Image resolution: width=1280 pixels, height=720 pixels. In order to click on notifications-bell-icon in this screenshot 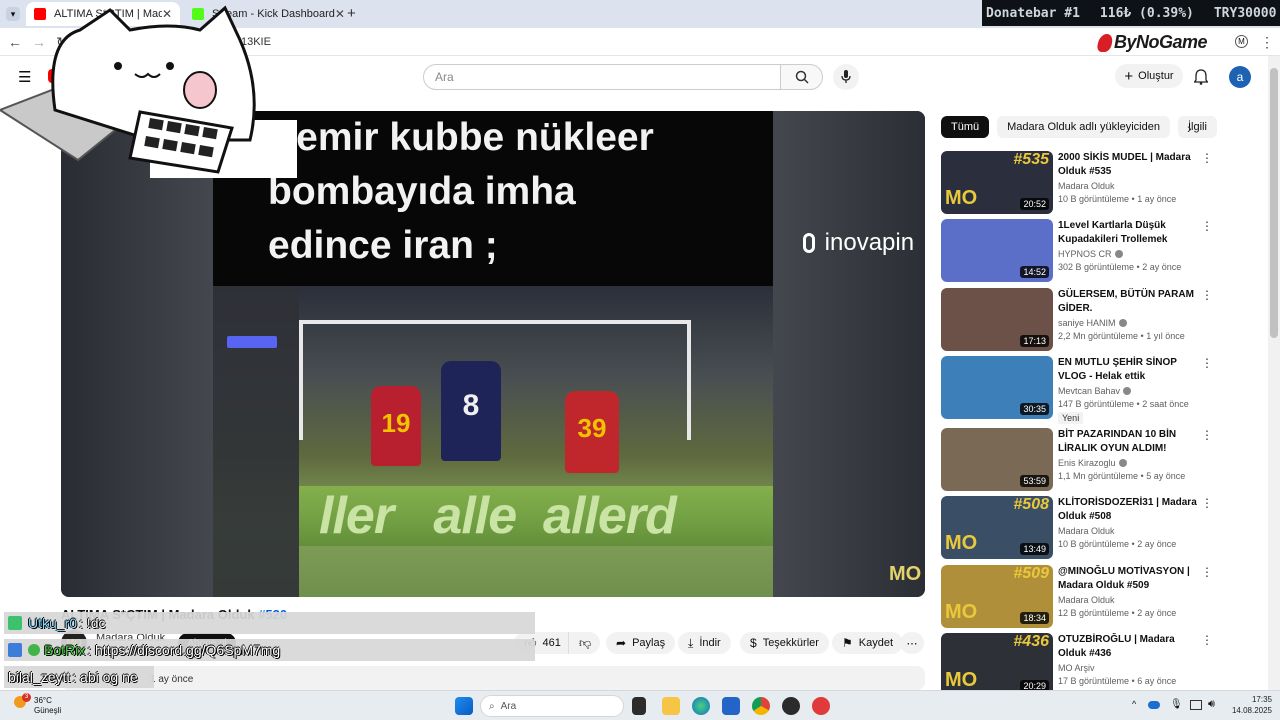, I will do `click(1201, 77)`.